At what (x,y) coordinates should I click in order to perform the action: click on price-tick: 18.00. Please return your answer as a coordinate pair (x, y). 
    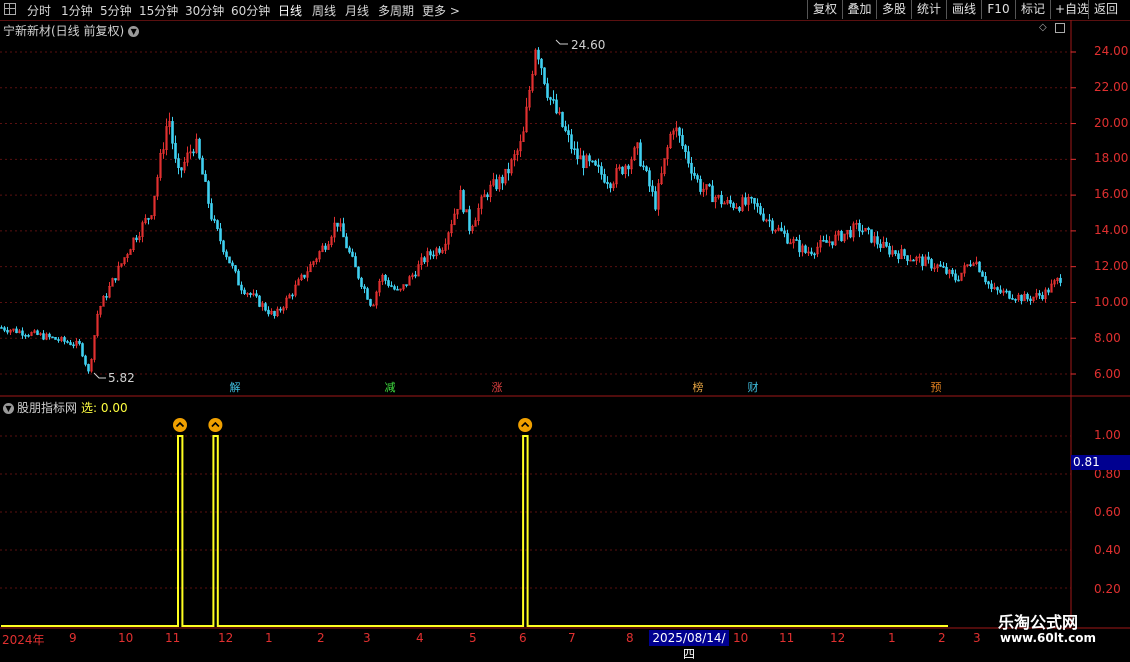
    Looking at the image, I should click on (1111, 158).